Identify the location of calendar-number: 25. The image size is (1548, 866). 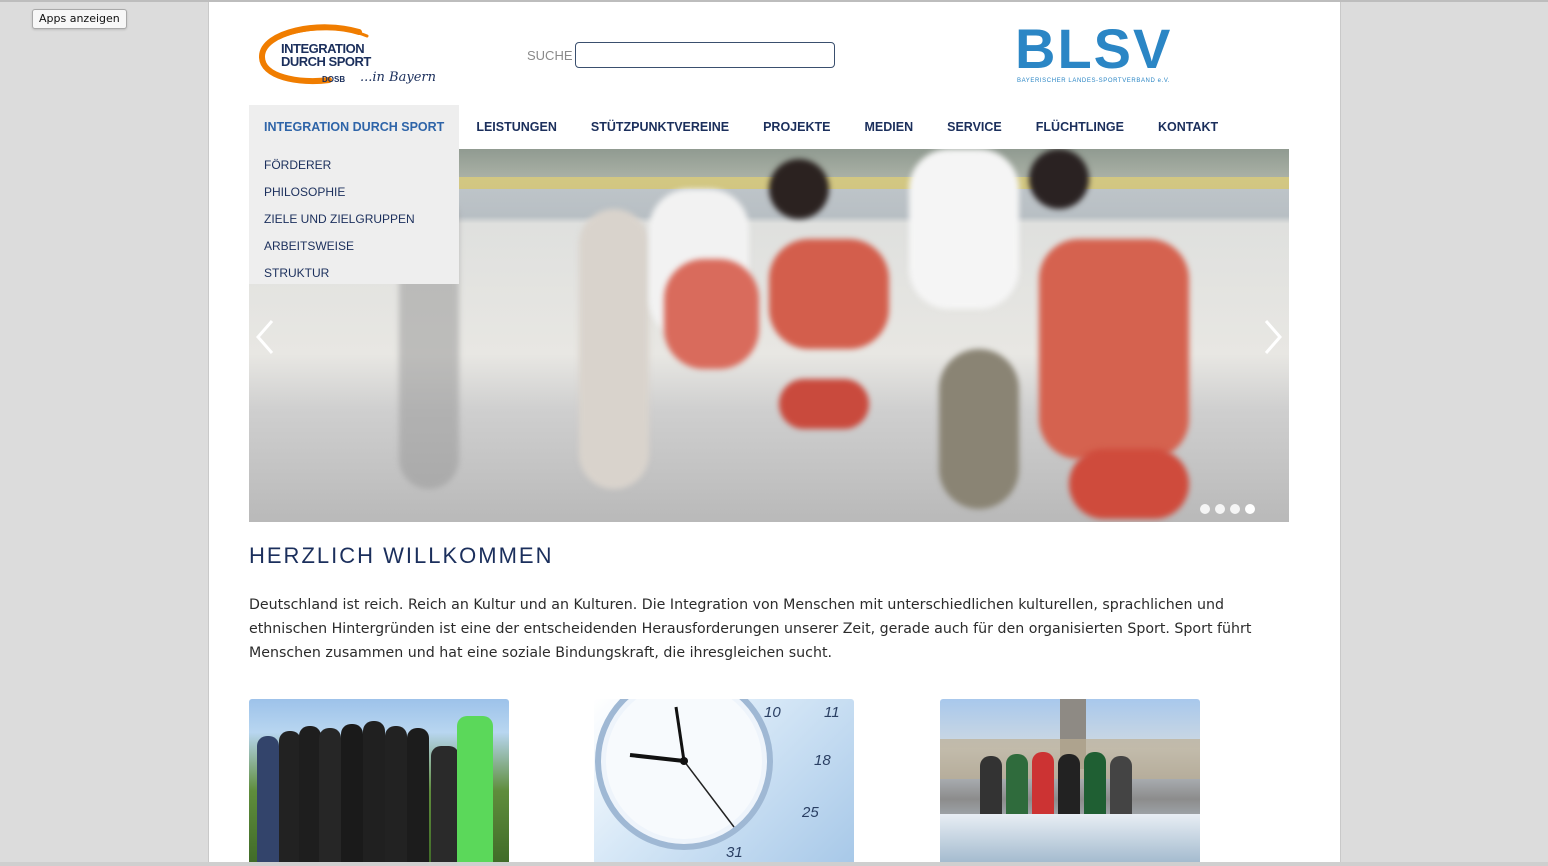
(810, 812).